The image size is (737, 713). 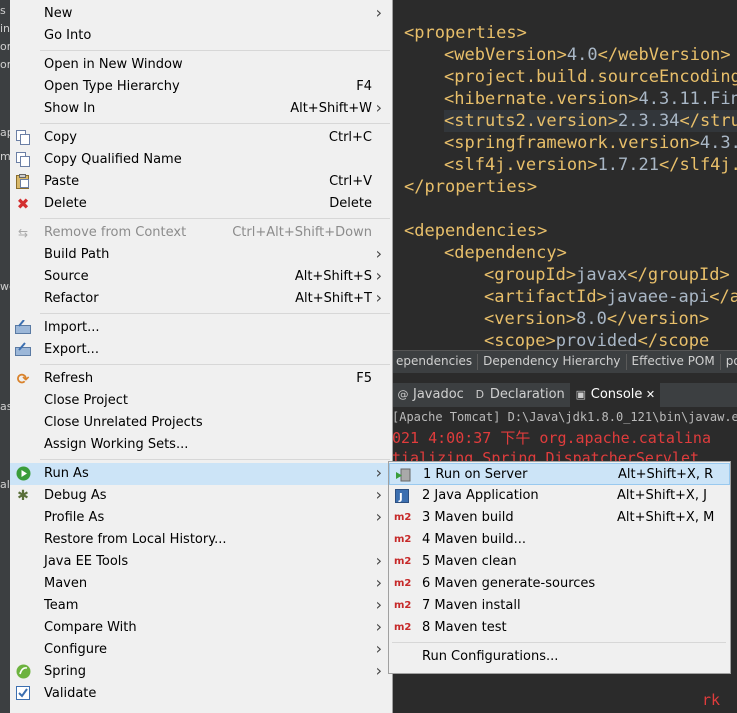 I want to click on menu-item-open-type-hierarchy: Open Type Hierarchy F4, so click(x=201, y=87).